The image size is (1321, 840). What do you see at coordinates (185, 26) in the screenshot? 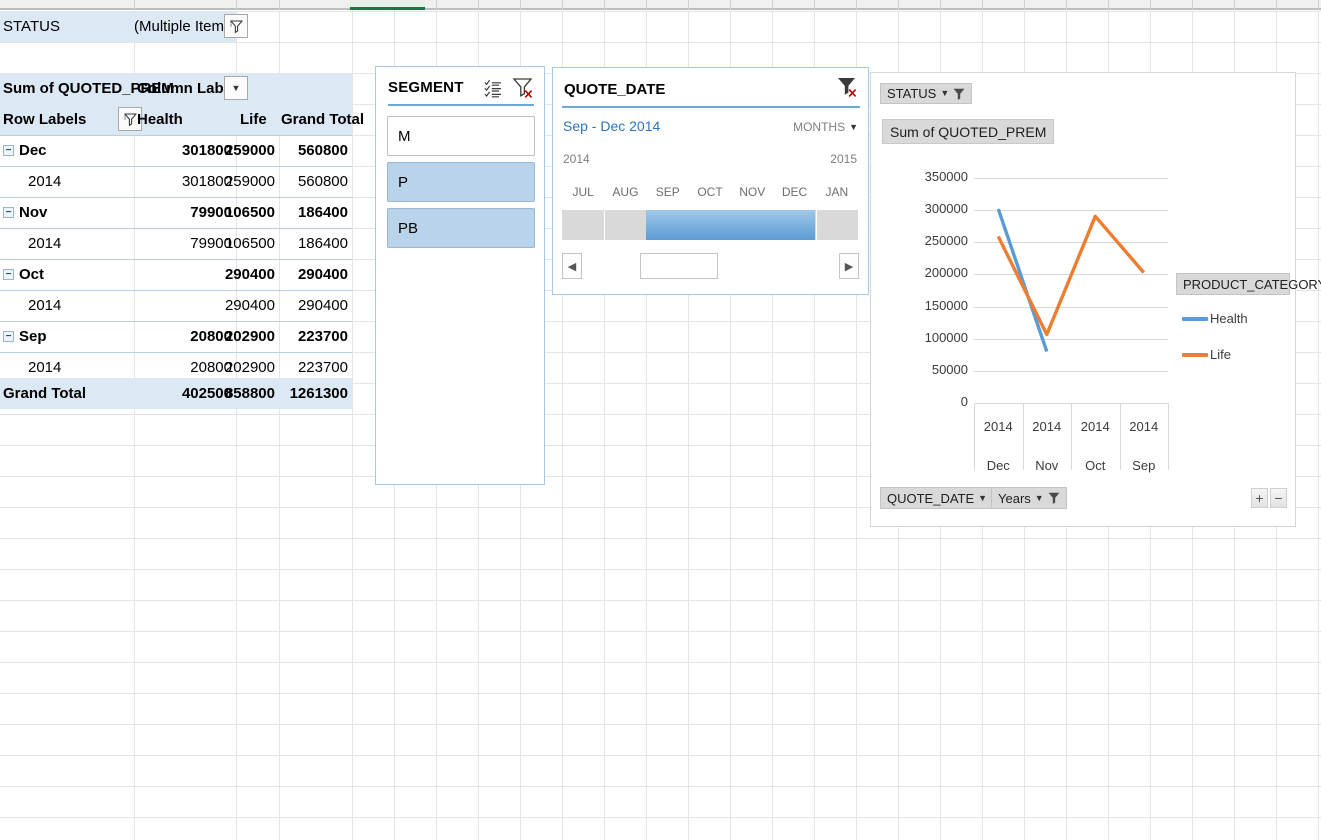
I see `report-filter-value: (Multiple Items)` at bounding box center [185, 26].